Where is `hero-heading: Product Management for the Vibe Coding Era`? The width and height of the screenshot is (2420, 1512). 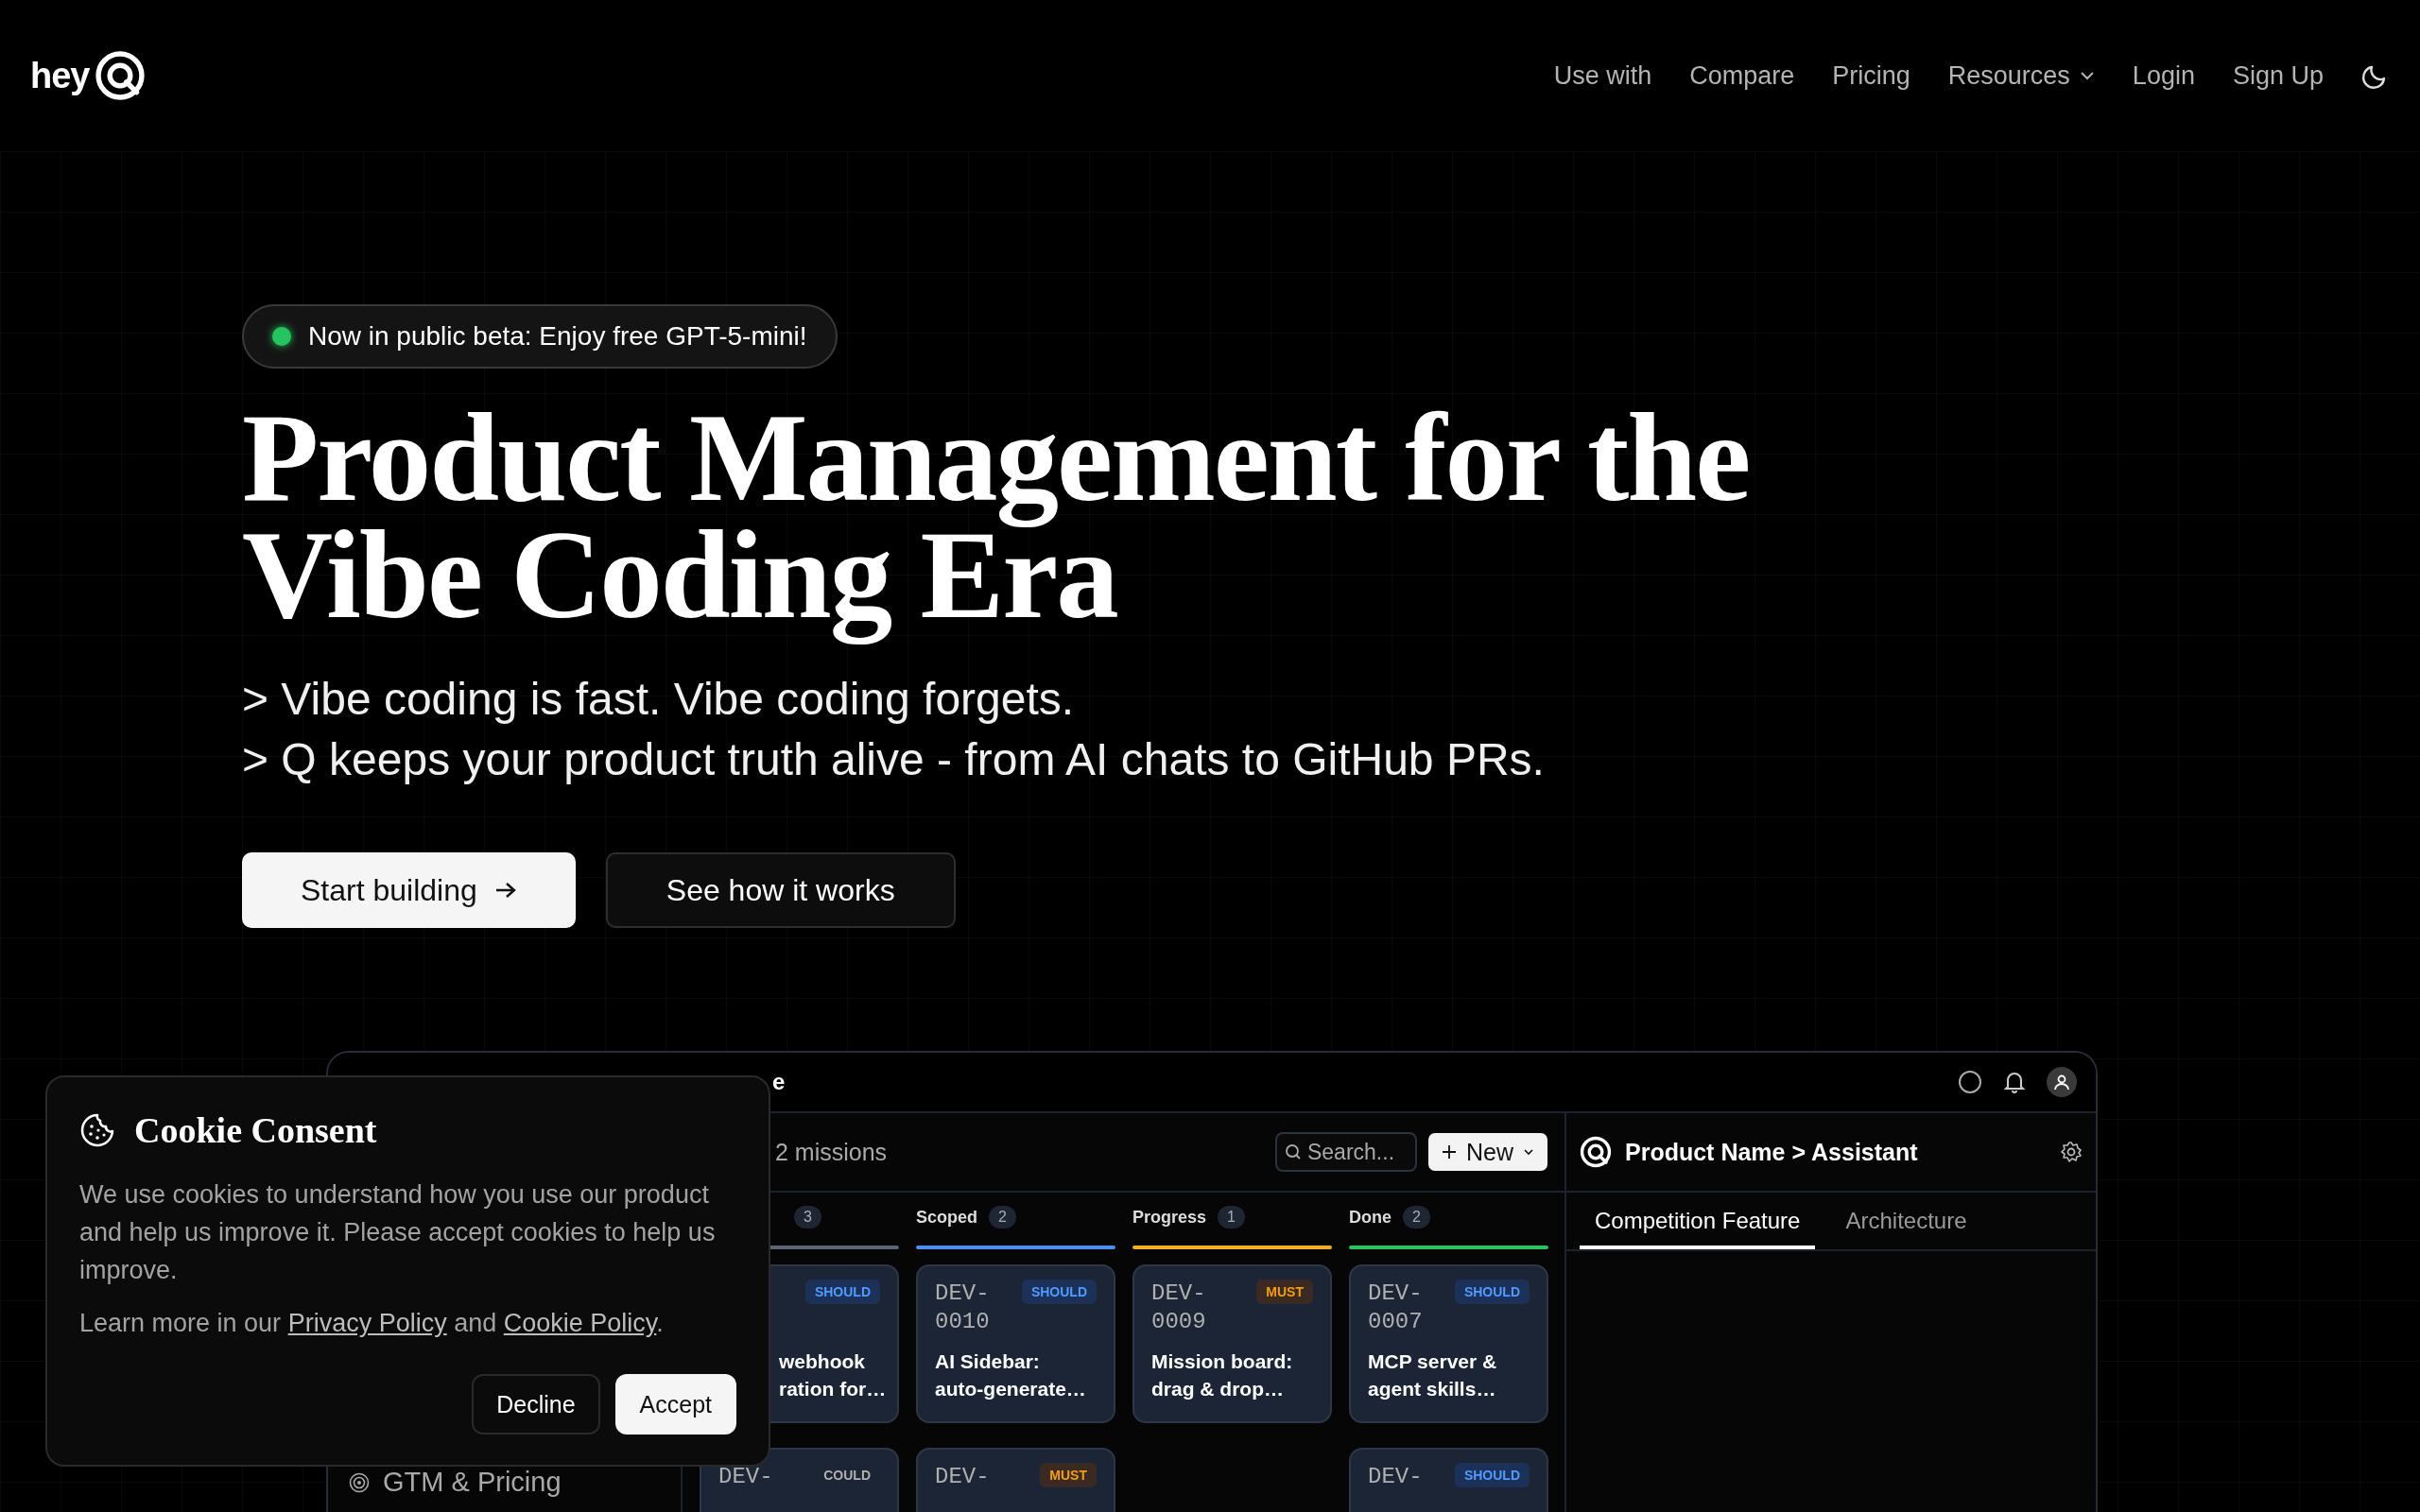
hero-heading: Product Management for the Vibe Coding Era is located at coordinates (997, 516).